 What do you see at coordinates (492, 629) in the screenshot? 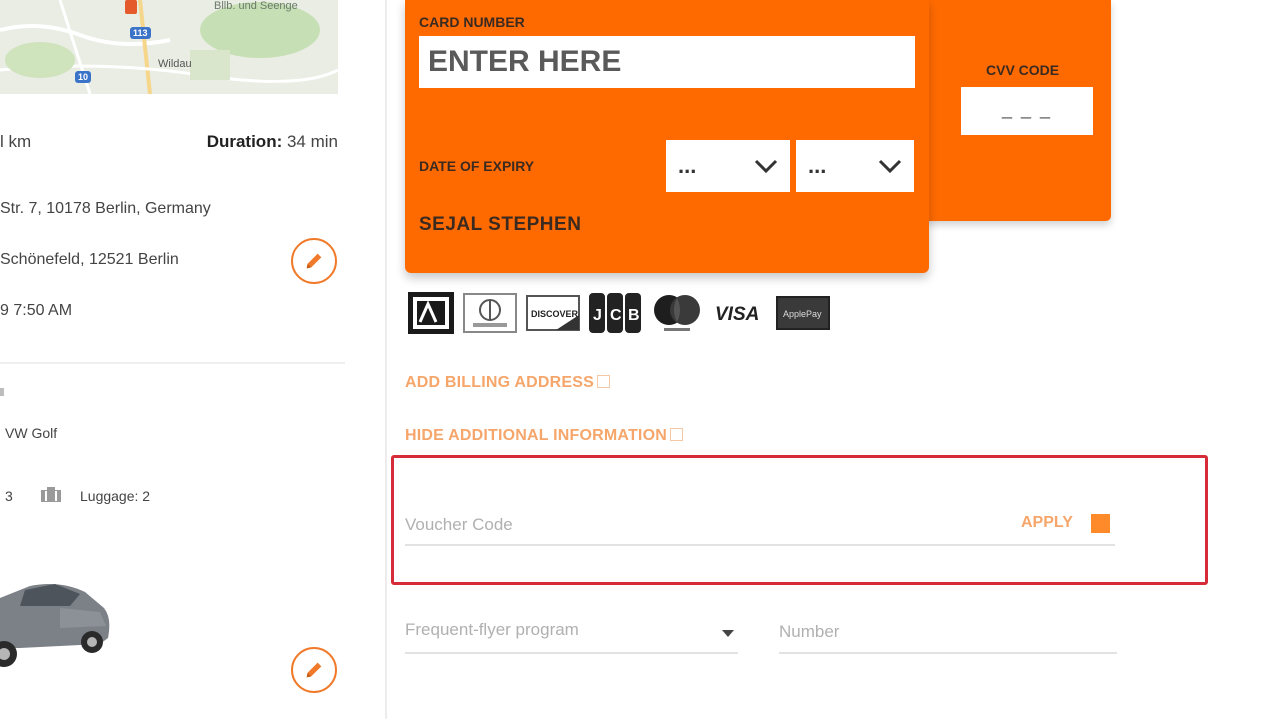
I see `frequent-flyer-program-placeholder: Frequent-flyer program` at bounding box center [492, 629].